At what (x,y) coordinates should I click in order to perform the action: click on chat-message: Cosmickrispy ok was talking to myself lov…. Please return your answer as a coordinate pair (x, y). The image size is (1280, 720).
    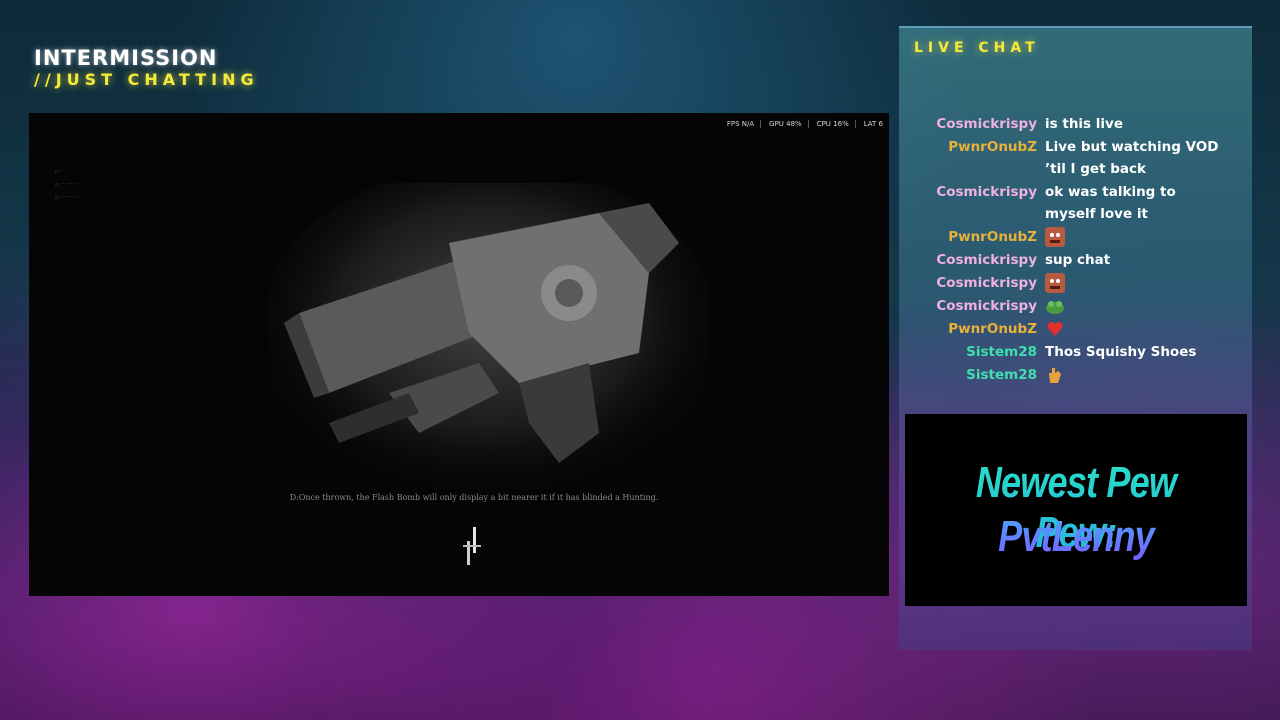
    Looking at the image, I should click on (1075, 203).